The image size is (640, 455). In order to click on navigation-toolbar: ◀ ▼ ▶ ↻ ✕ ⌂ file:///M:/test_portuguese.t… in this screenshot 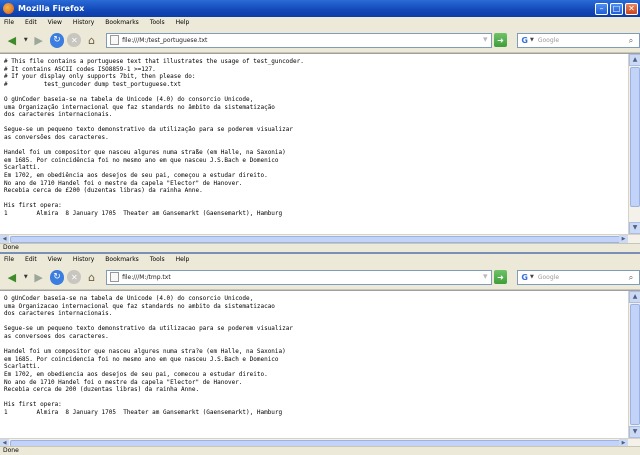, I will do `click(320, 40)`.